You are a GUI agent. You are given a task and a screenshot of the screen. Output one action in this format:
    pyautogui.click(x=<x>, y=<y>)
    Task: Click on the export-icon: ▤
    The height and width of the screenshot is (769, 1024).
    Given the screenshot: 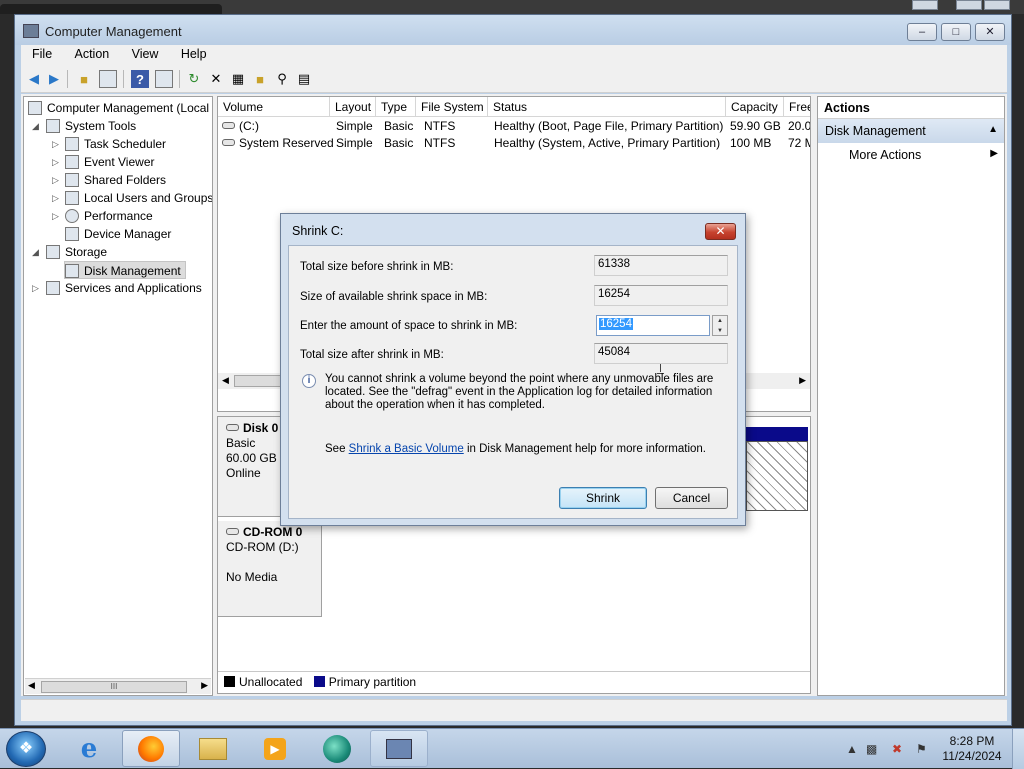 What is the action you would take?
    pyautogui.click(x=304, y=79)
    